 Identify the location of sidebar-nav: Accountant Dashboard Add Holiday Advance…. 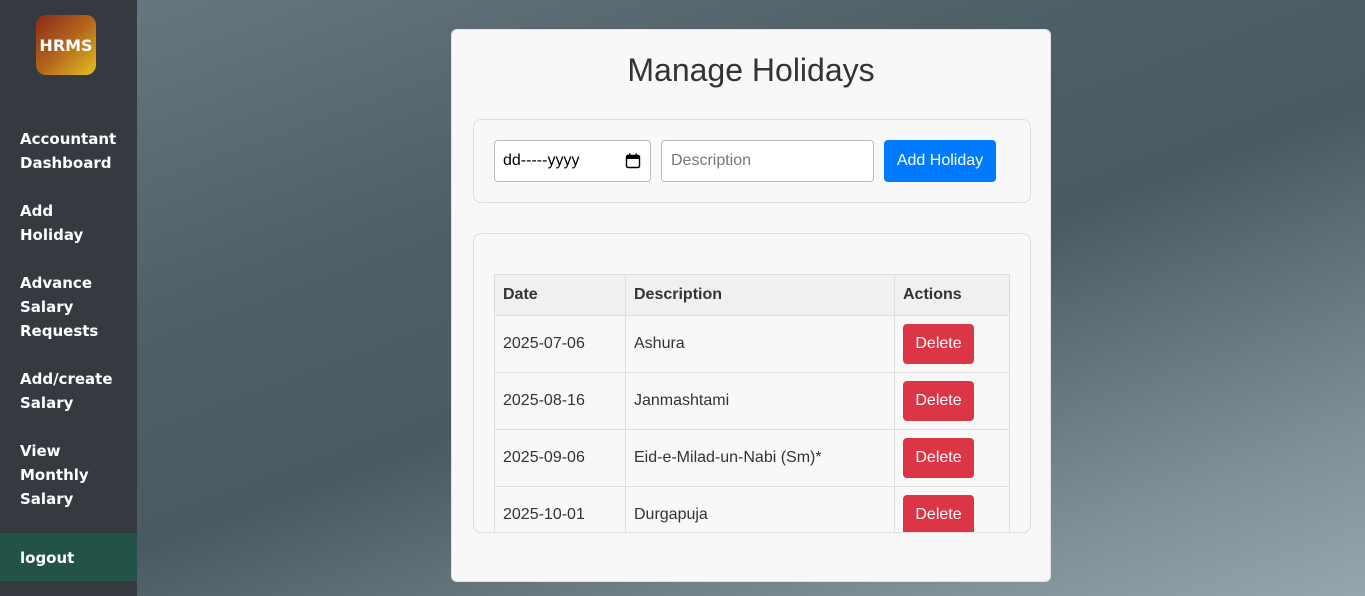
(68, 331).